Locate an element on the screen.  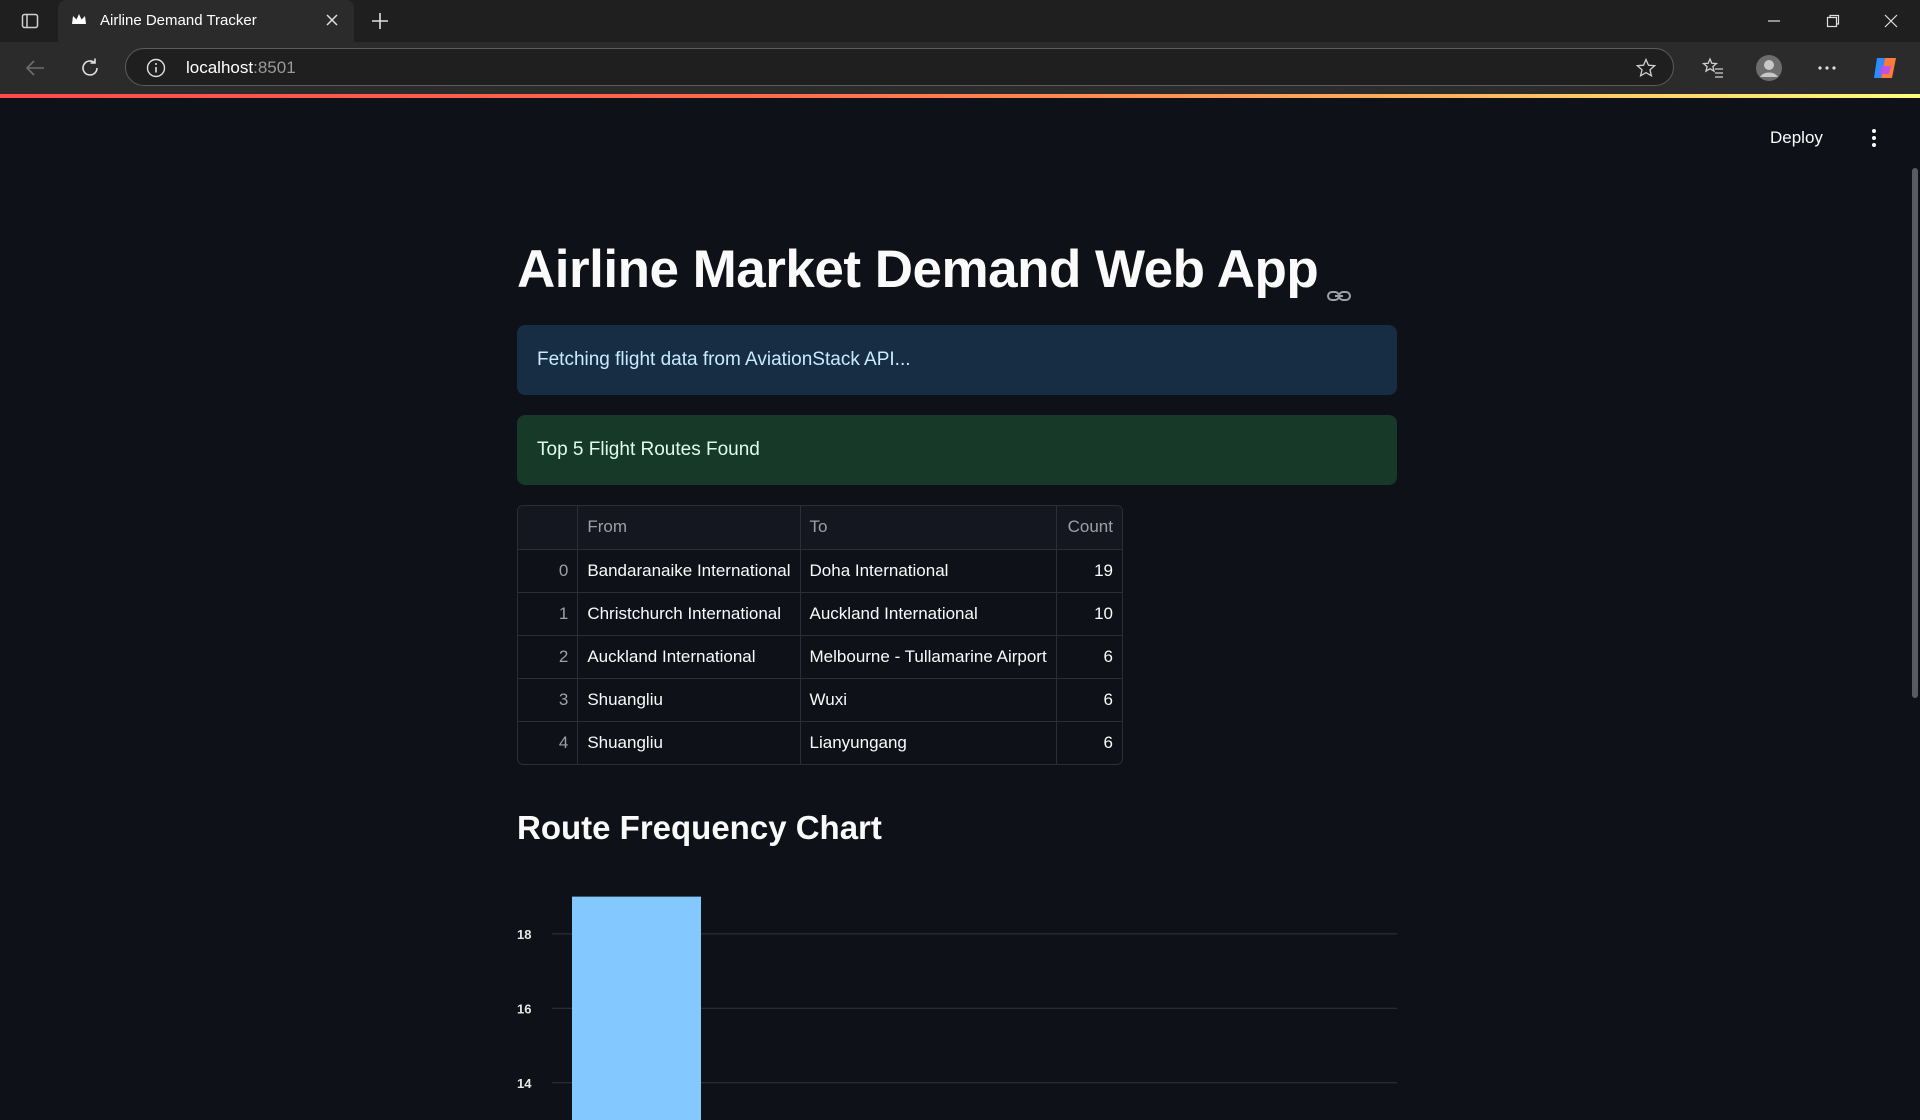
chart-heading: Route Frequency Chart is located at coordinates (699, 827).